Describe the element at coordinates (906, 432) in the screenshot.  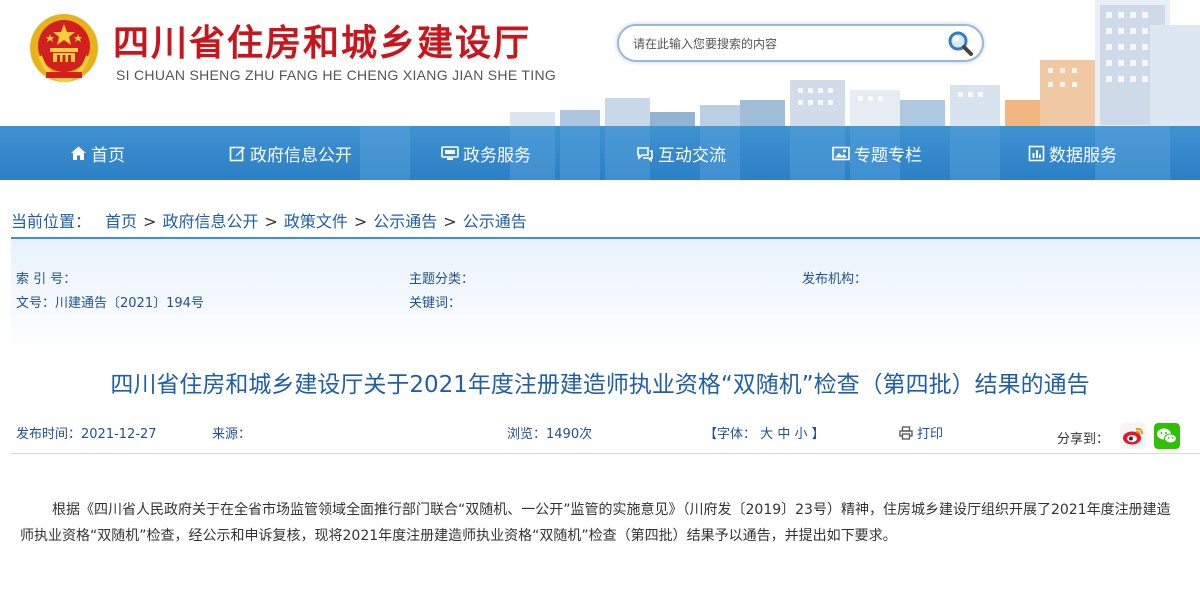
I see `printer-icon` at that location.